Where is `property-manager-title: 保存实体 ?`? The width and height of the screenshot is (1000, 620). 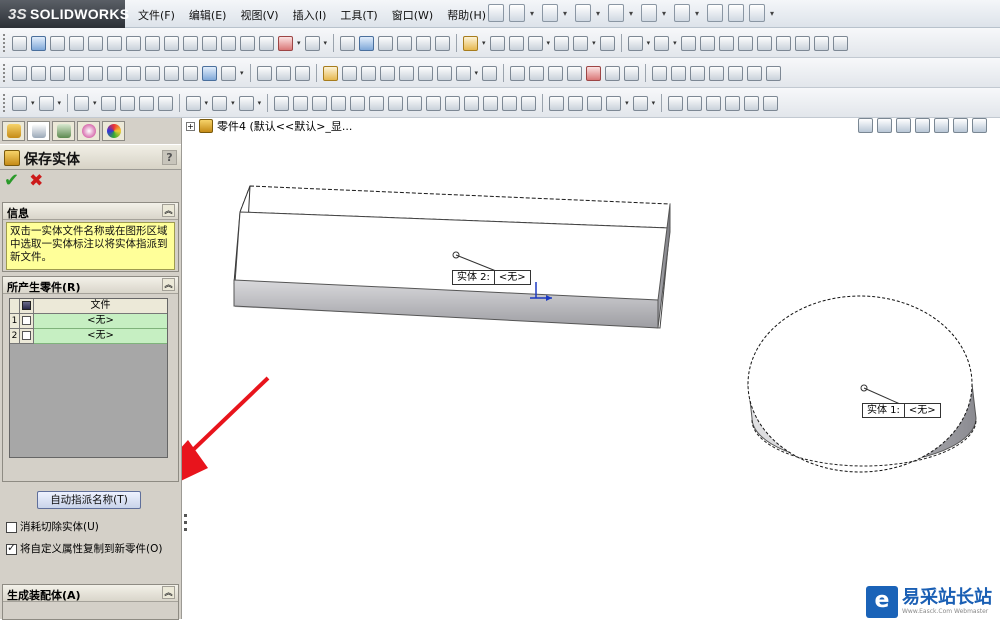
property-manager-title: 保存实体 ? is located at coordinates (90, 157).